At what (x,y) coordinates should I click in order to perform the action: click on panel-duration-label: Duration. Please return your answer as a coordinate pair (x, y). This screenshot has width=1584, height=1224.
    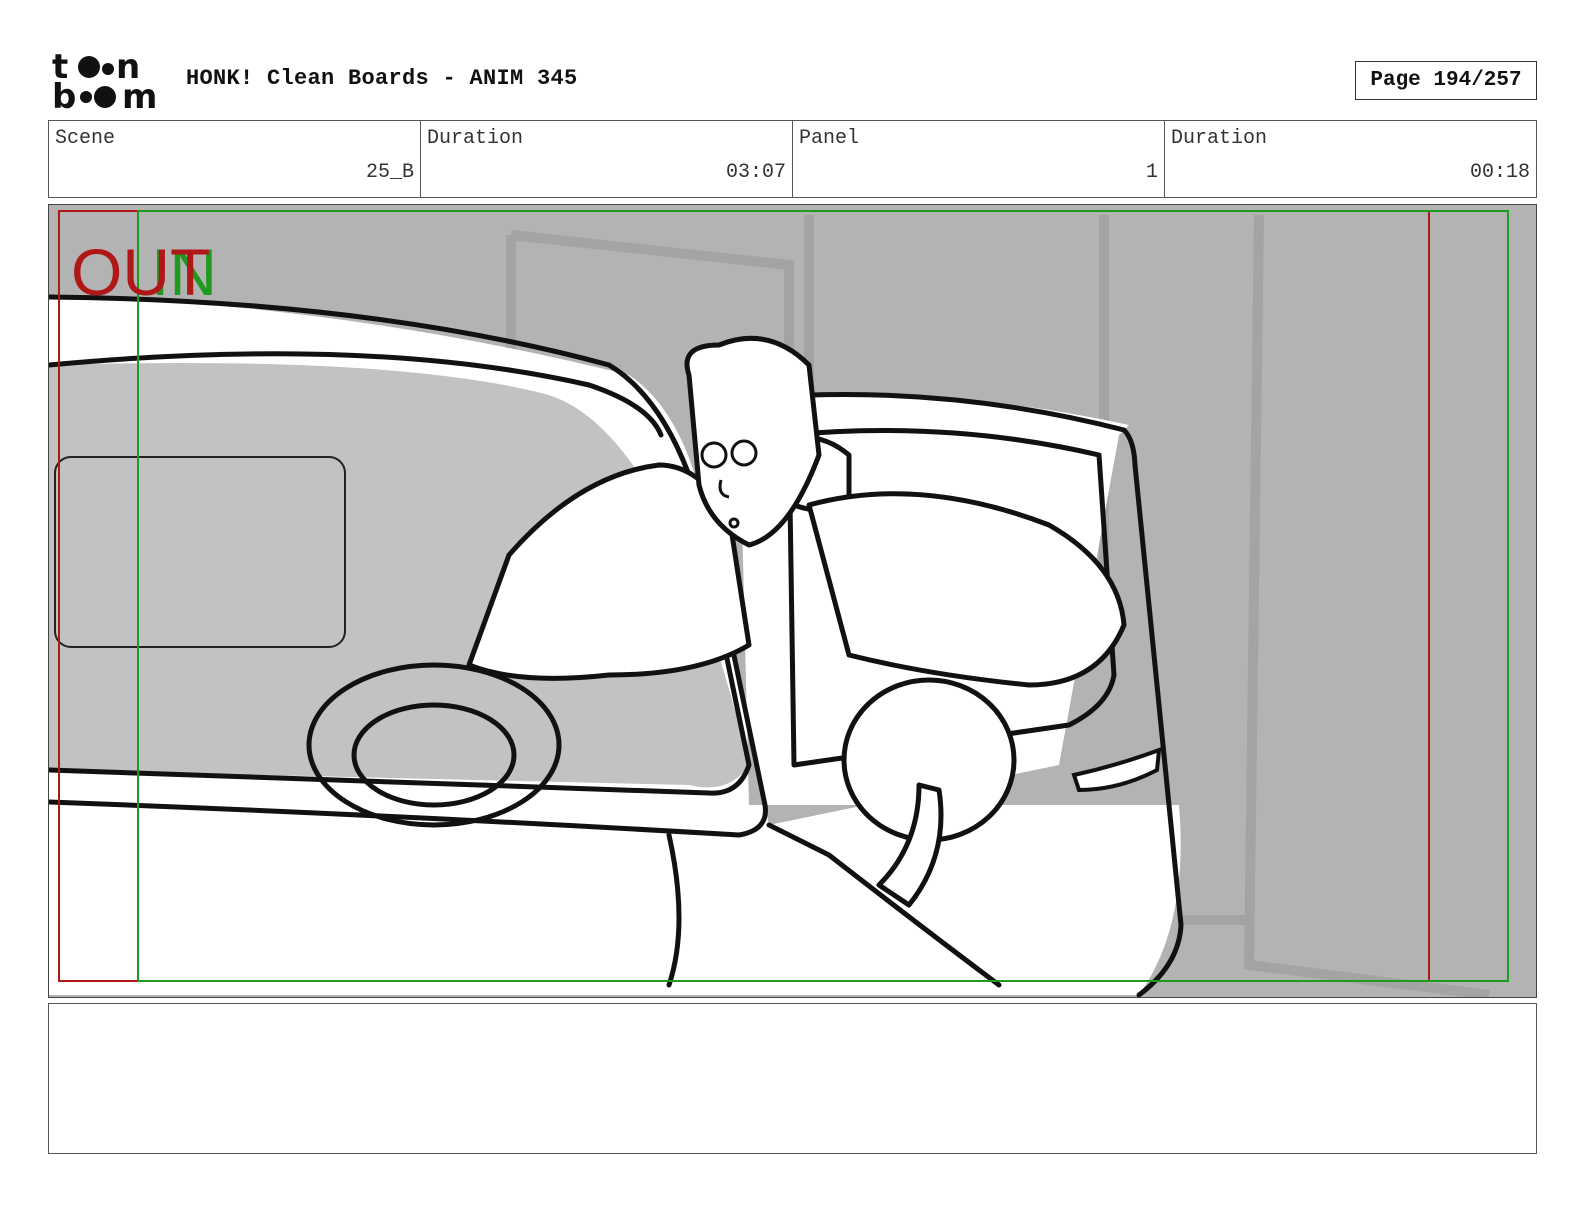
    Looking at the image, I should click on (1219, 138).